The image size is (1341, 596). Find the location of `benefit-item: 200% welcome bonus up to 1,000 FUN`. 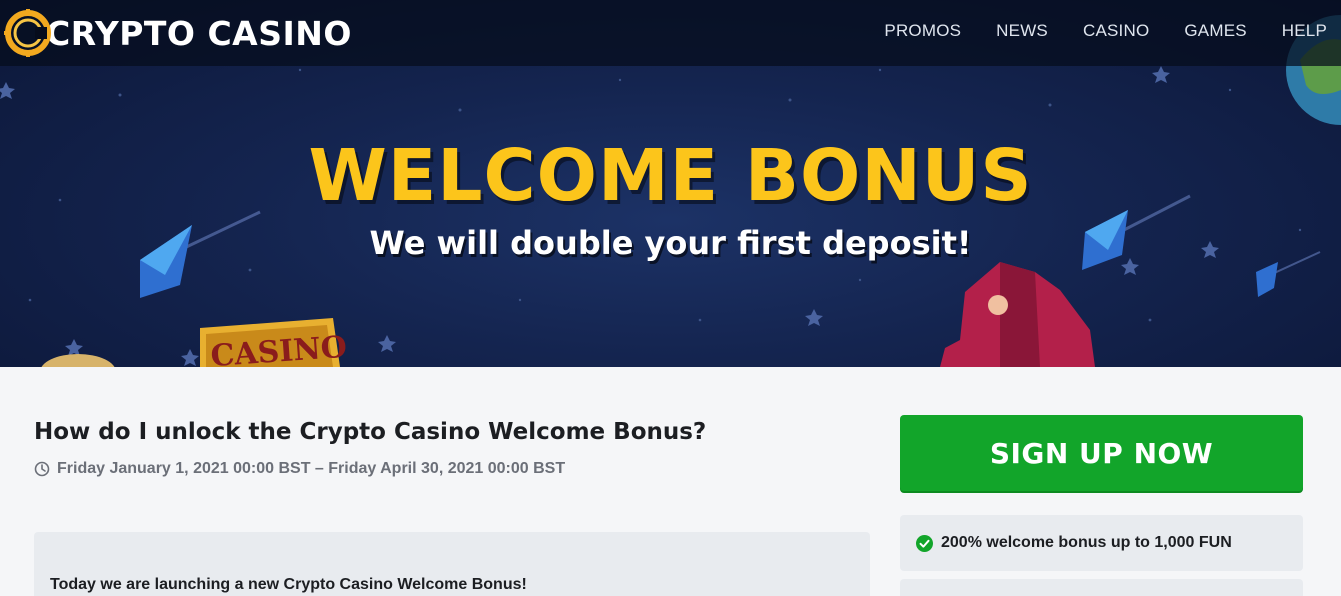

benefit-item: 200% welcome bonus up to 1,000 FUN is located at coordinates (1101, 543).